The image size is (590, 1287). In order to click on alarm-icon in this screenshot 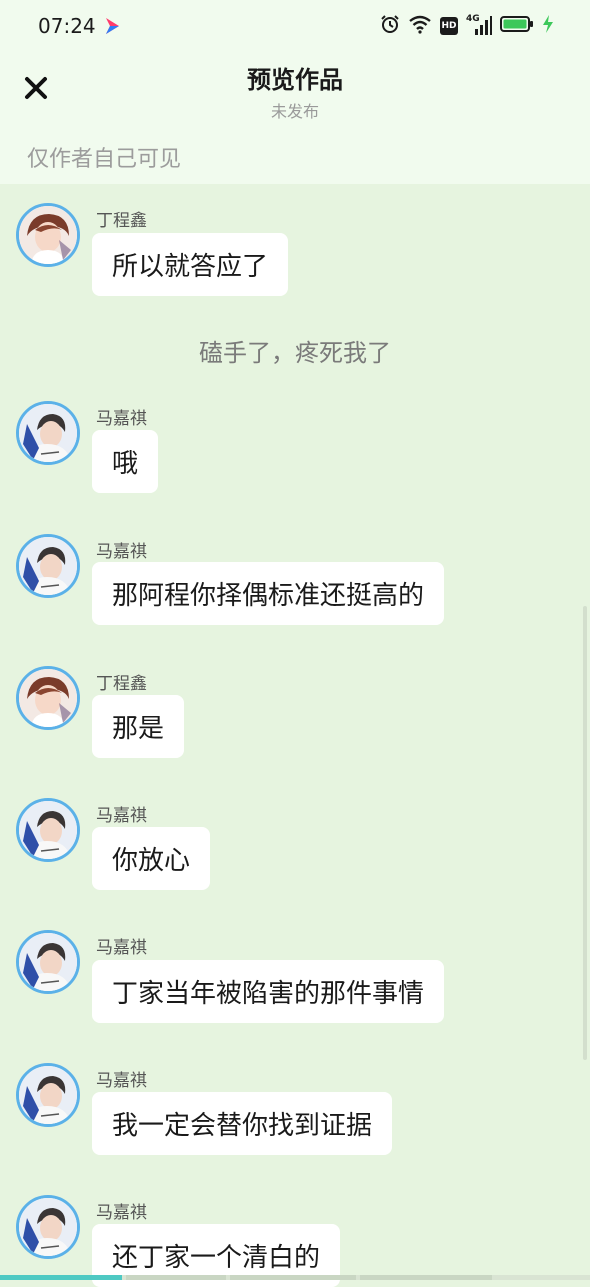, I will do `click(390, 26)`.